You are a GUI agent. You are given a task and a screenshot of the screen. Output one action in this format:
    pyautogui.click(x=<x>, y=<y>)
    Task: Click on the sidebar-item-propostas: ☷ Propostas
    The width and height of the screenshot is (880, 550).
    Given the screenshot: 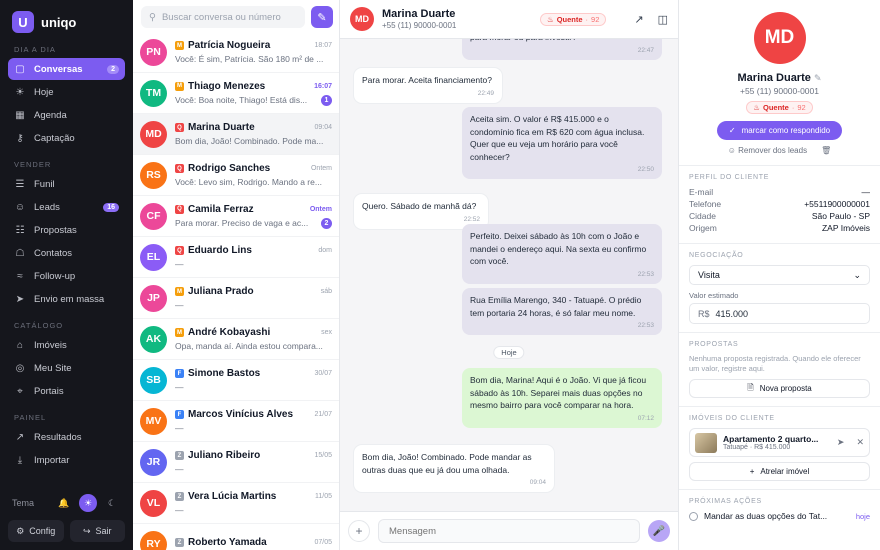 What is the action you would take?
    pyautogui.click(x=66, y=230)
    